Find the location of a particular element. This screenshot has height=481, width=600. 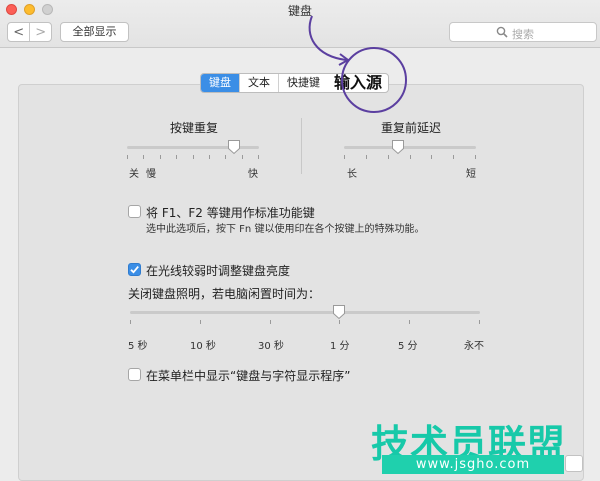

chevron-right-icon: > is located at coordinates (41, 32).